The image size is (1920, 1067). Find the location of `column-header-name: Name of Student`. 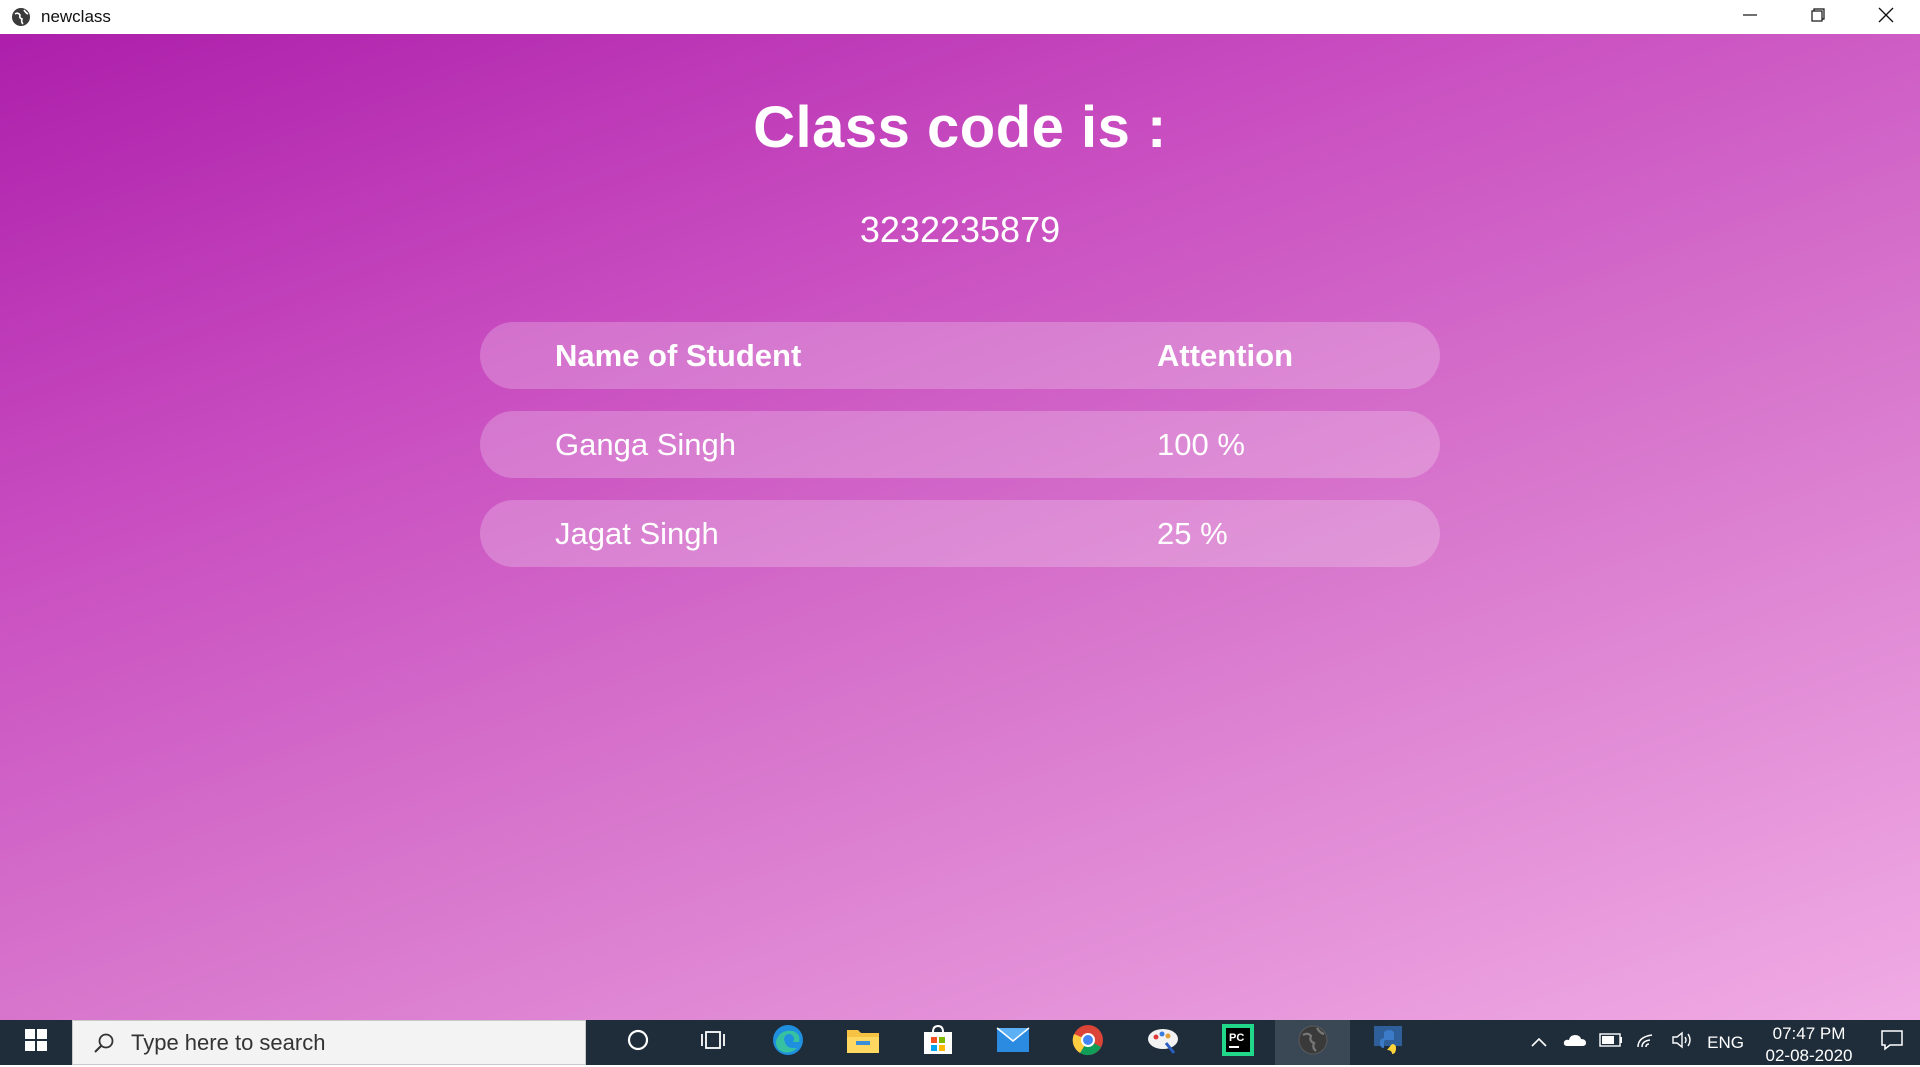

column-header-name: Name of Student is located at coordinates (678, 355).